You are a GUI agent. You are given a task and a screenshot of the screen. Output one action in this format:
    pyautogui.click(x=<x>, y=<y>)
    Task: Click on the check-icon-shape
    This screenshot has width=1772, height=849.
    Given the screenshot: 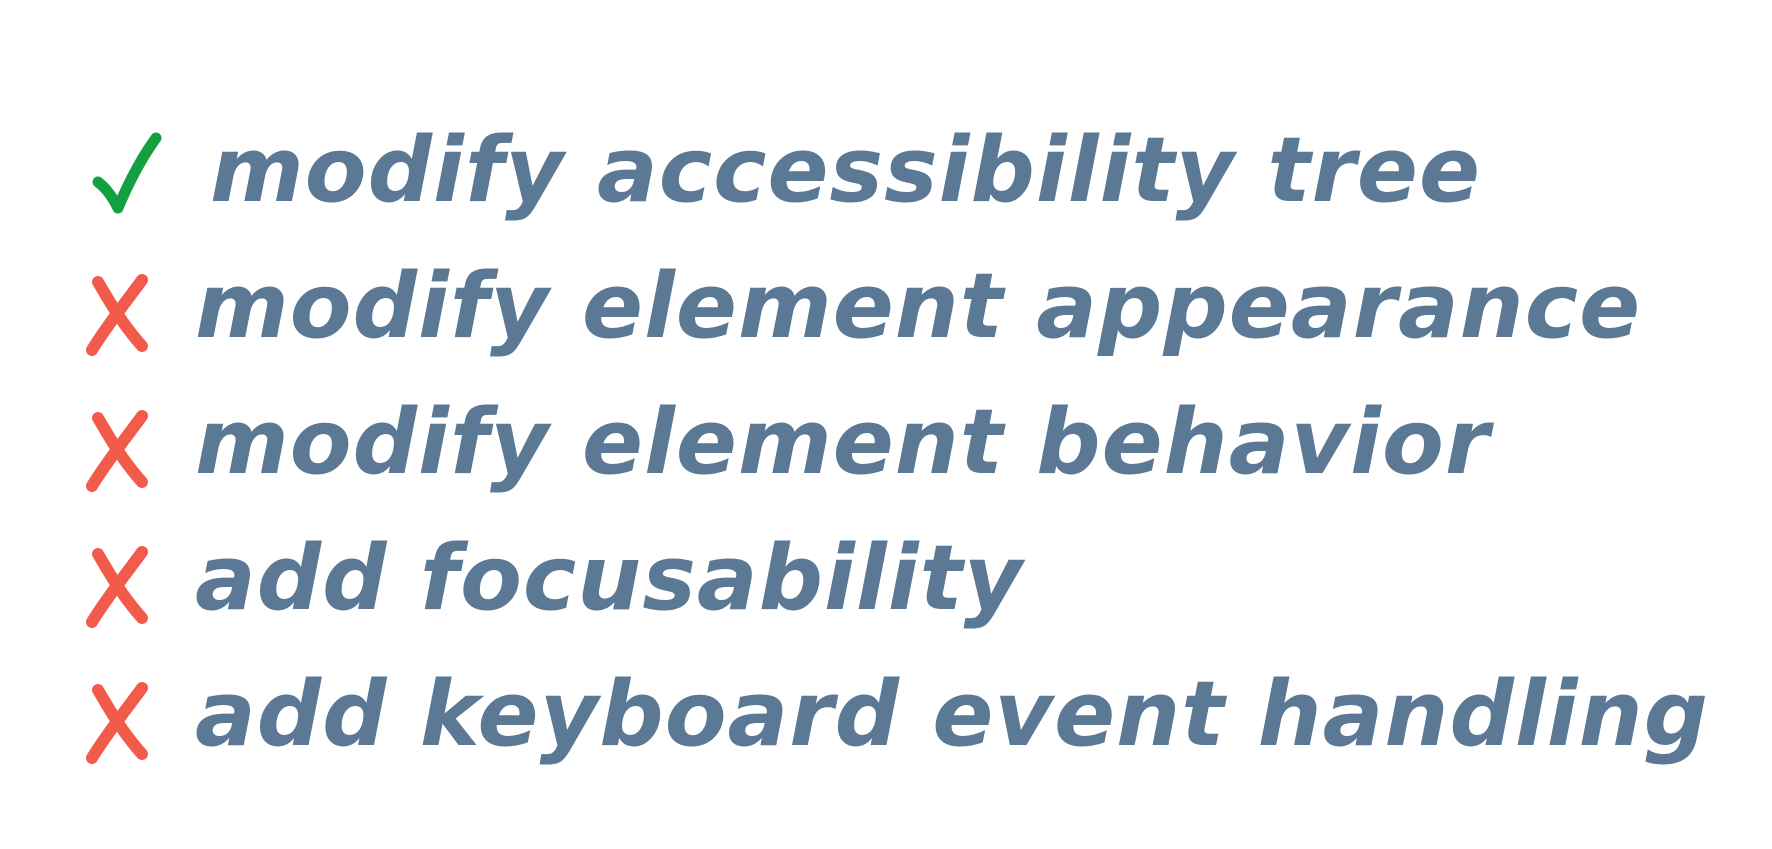 What is the action you would take?
    pyautogui.click(x=127, y=173)
    